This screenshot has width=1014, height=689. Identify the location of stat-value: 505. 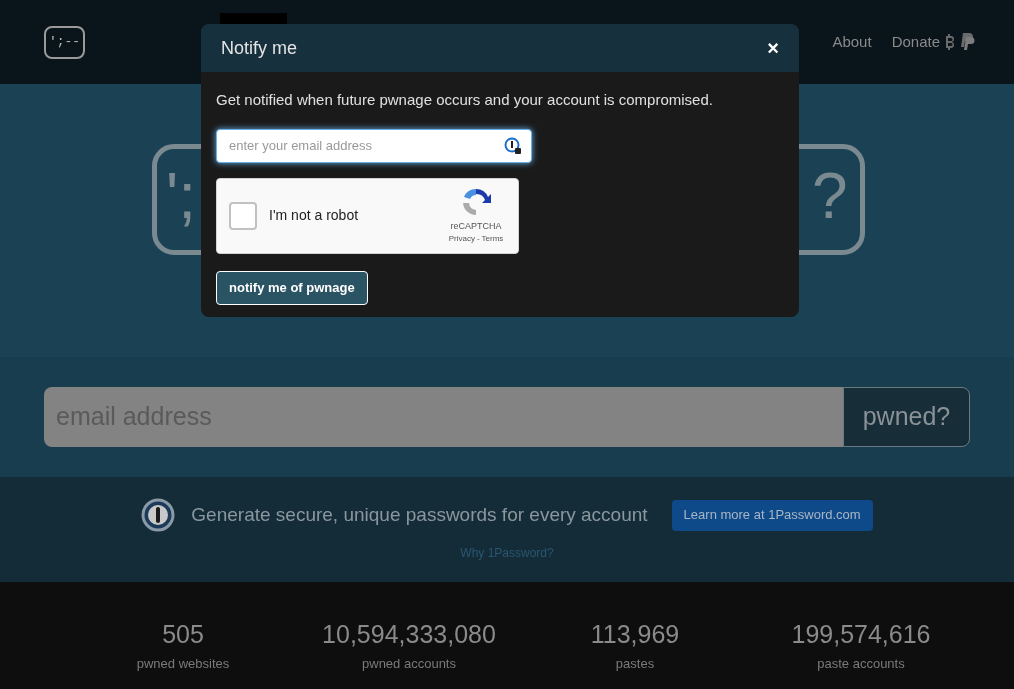
(183, 634).